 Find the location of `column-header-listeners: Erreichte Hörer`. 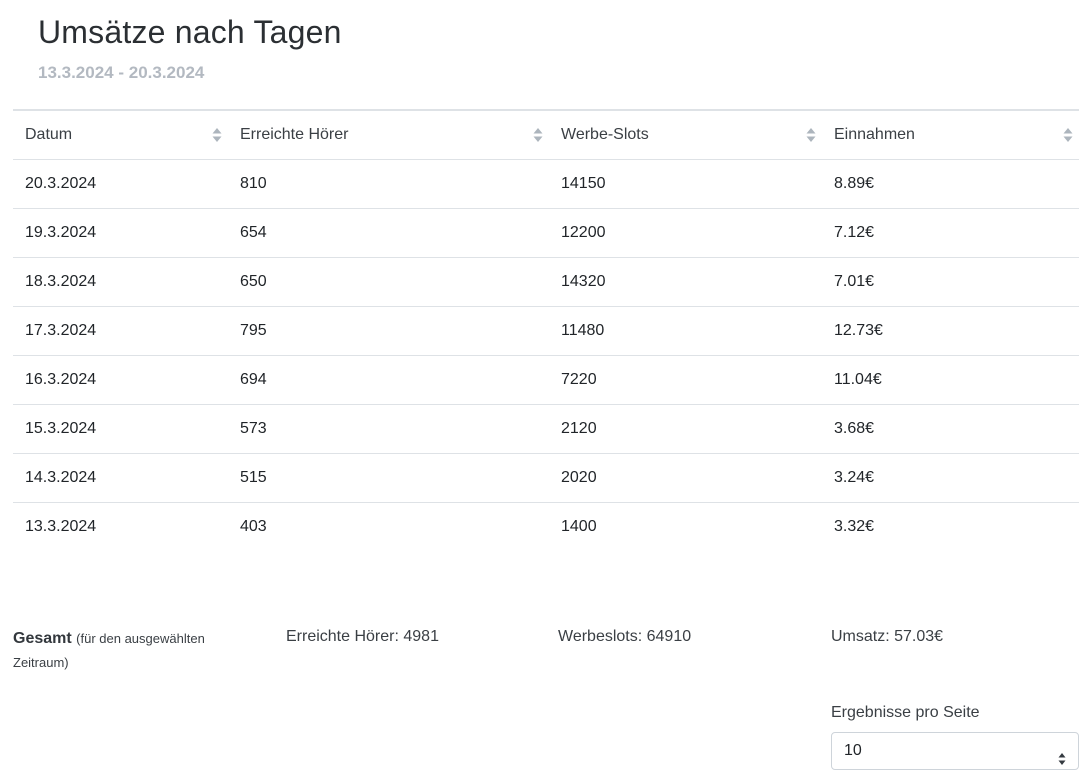

column-header-listeners: Erreichte Hörer is located at coordinates (388, 134).